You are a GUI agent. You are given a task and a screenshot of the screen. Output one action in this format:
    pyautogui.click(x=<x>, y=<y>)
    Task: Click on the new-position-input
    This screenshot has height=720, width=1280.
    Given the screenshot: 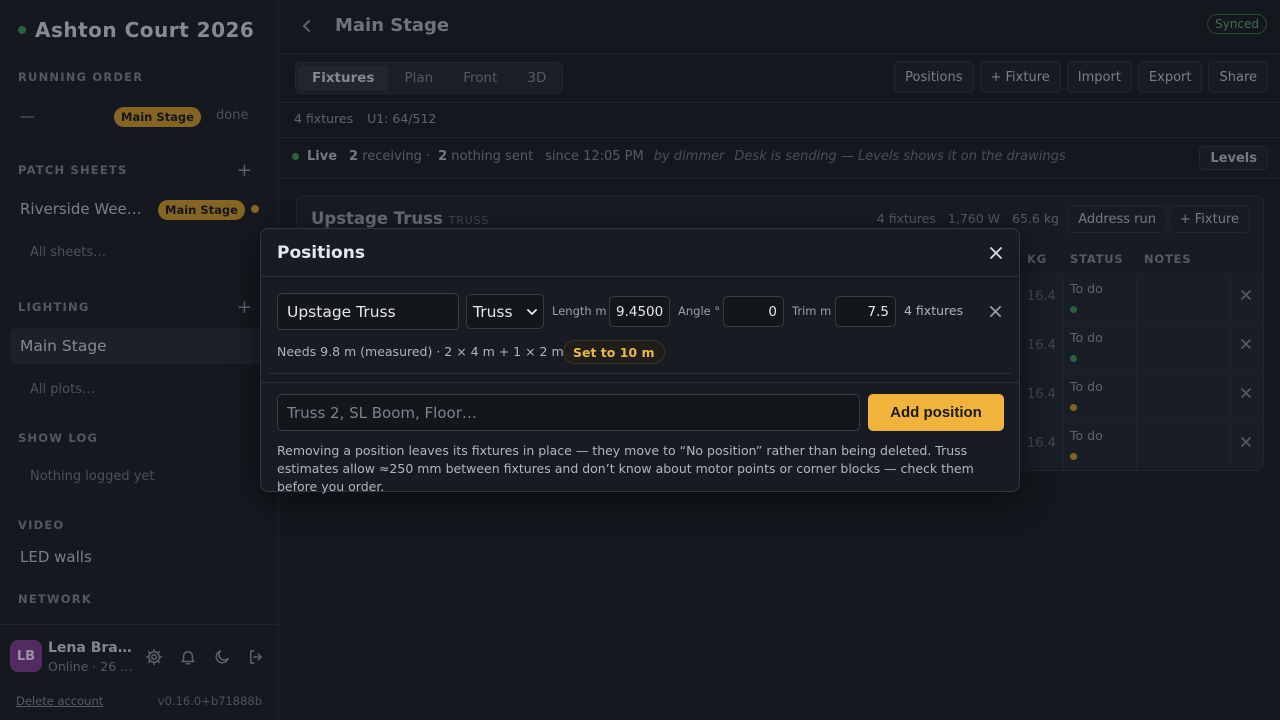 What is the action you would take?
    pyautogui.click(x=568, y=412)
    